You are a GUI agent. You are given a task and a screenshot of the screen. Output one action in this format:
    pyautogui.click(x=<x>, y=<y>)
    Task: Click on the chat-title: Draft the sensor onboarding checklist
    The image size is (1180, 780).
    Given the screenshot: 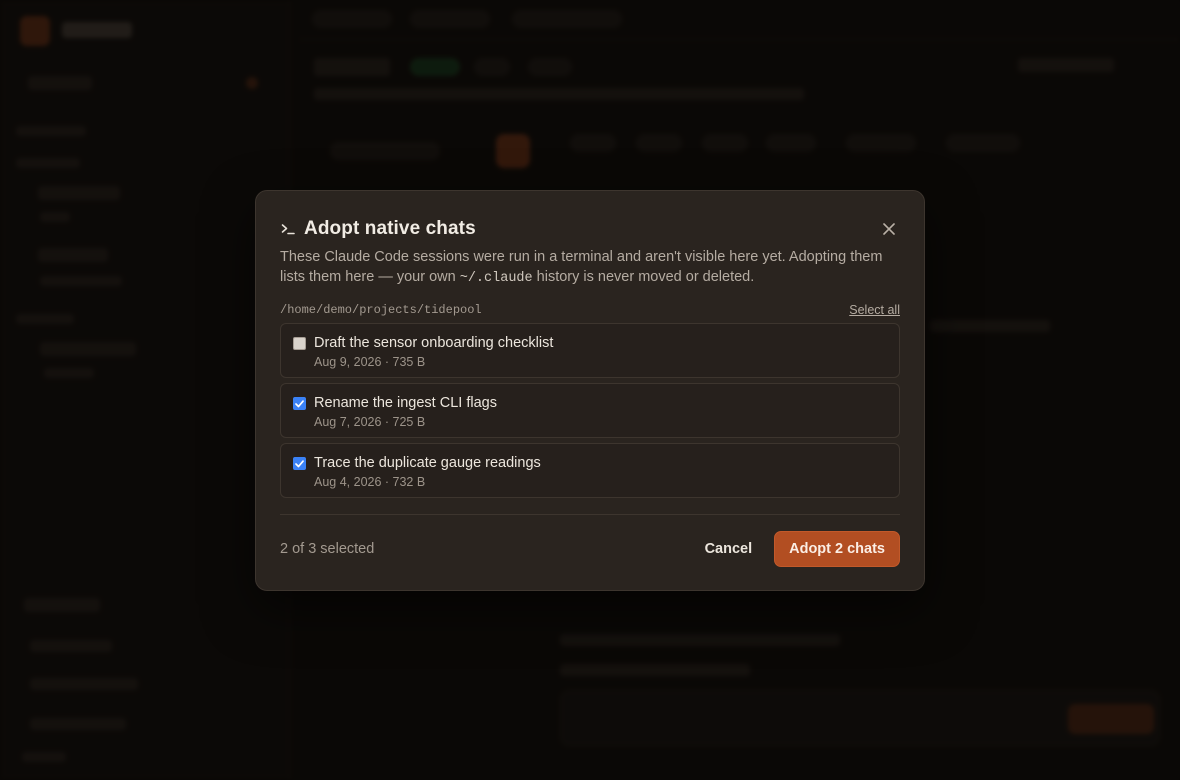 What is the action you would take?
    pyautogui.click(x=434, y=343)
    